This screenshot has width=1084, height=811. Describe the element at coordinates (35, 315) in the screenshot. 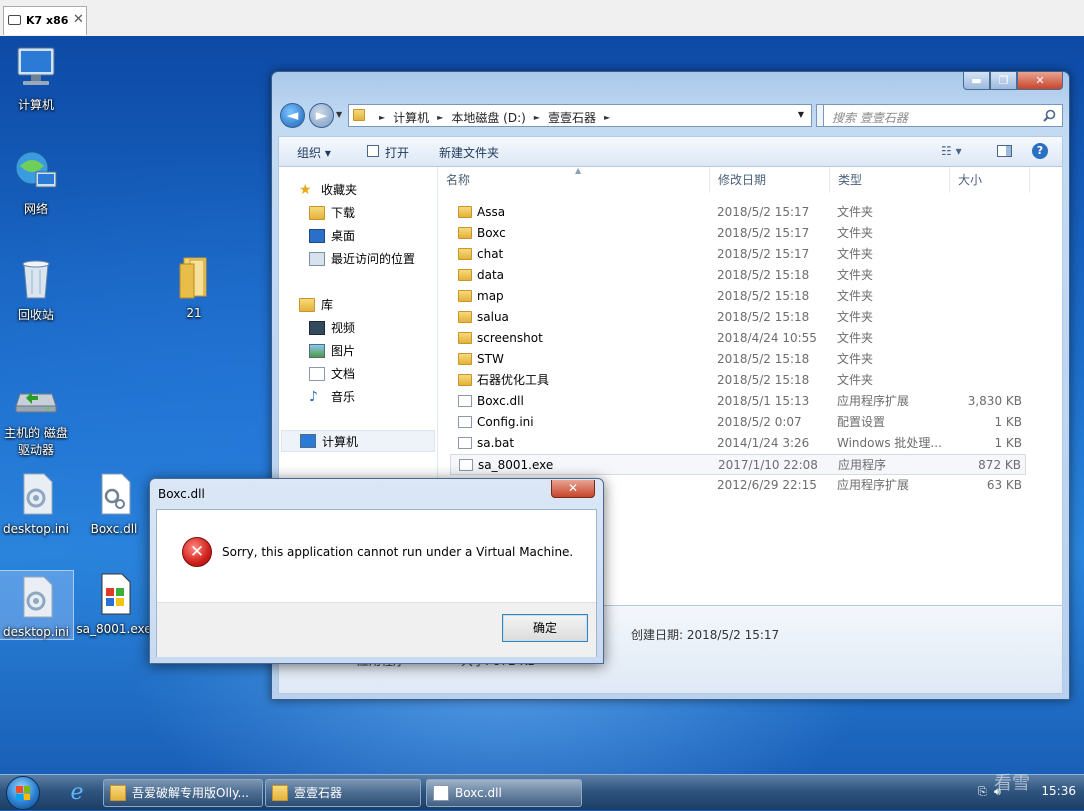

I see `desktop-icon-label: 回收站` at that location.